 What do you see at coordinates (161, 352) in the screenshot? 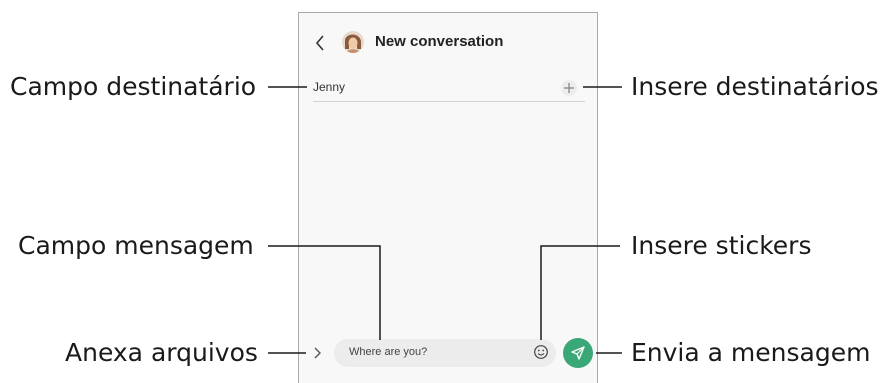
I see `callout-attach-files: Anexa arquivos` at bounding box center [161, 352].